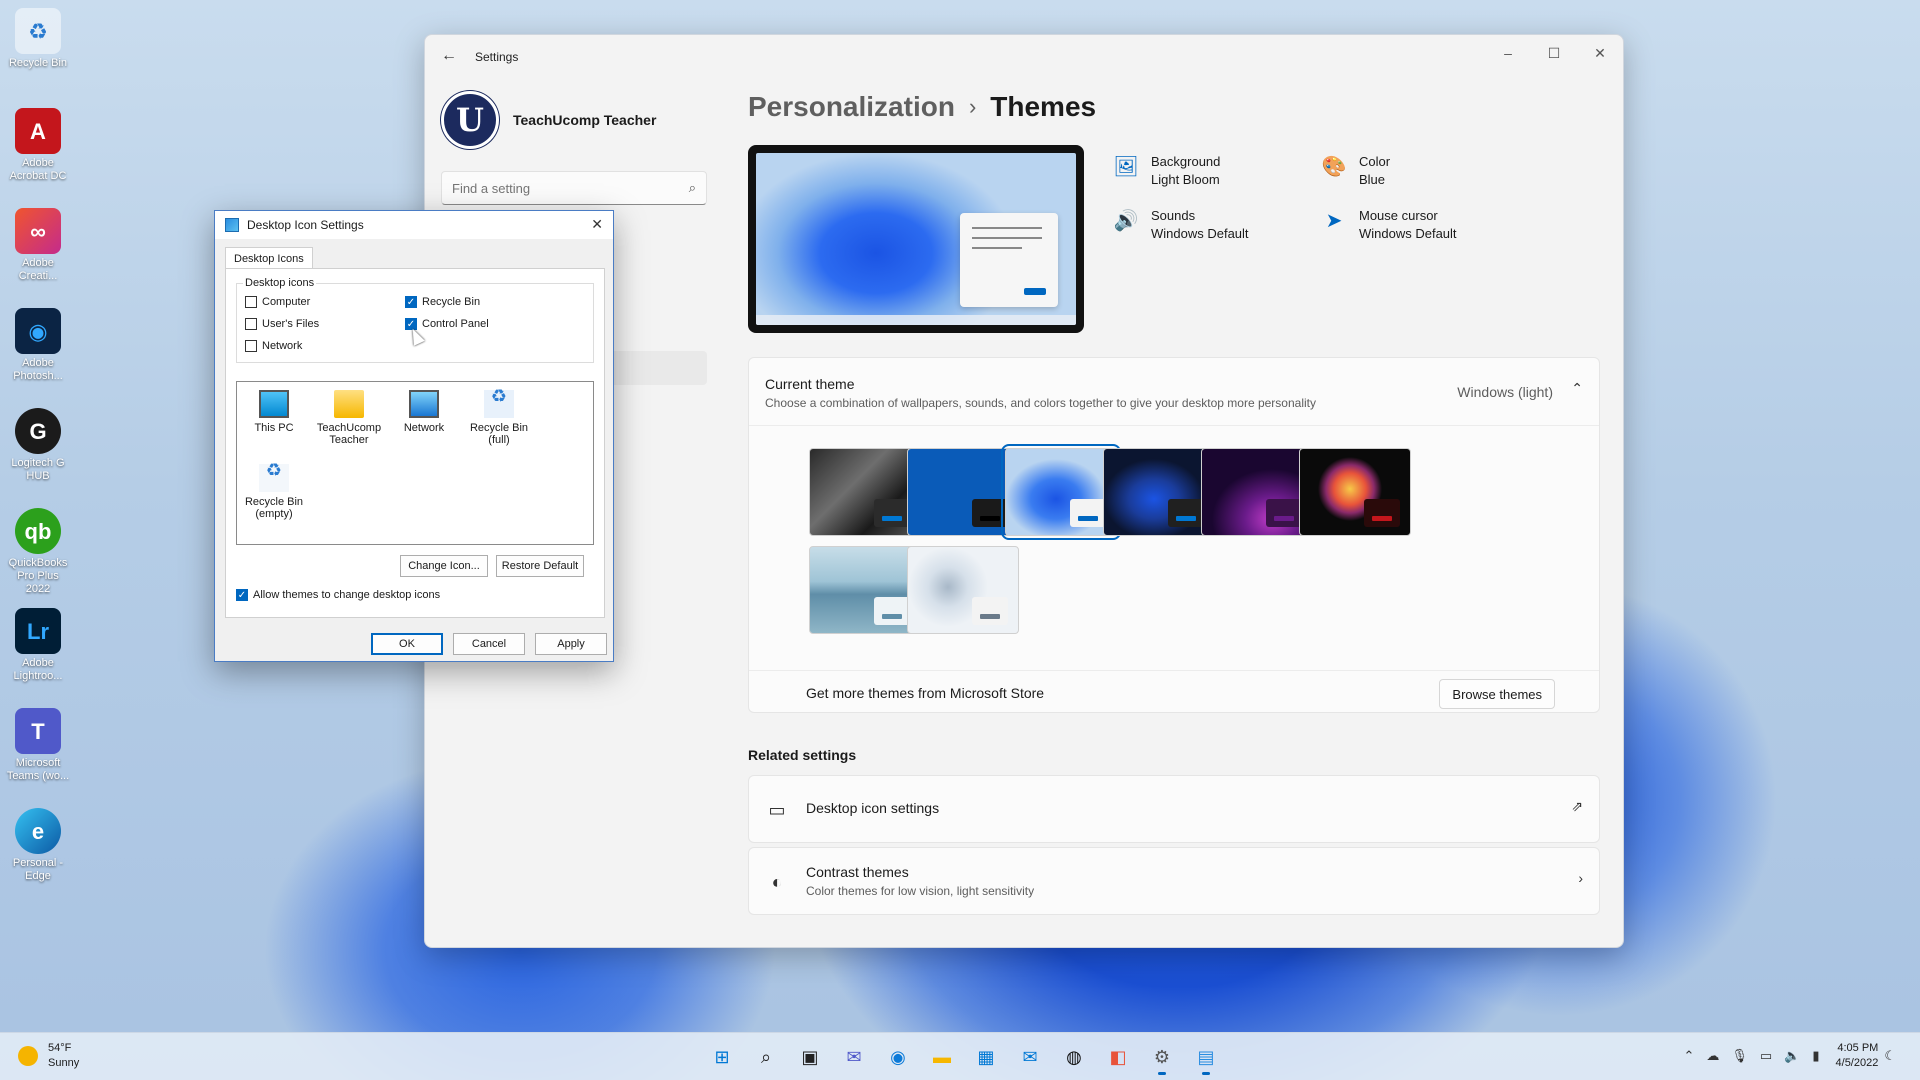 This screenshot has width=1920, height=1080. What do you see at coordinates (986, 1057) in the screenshot?
I see `store-icon: ▦` at bounding box center [986, 1057].